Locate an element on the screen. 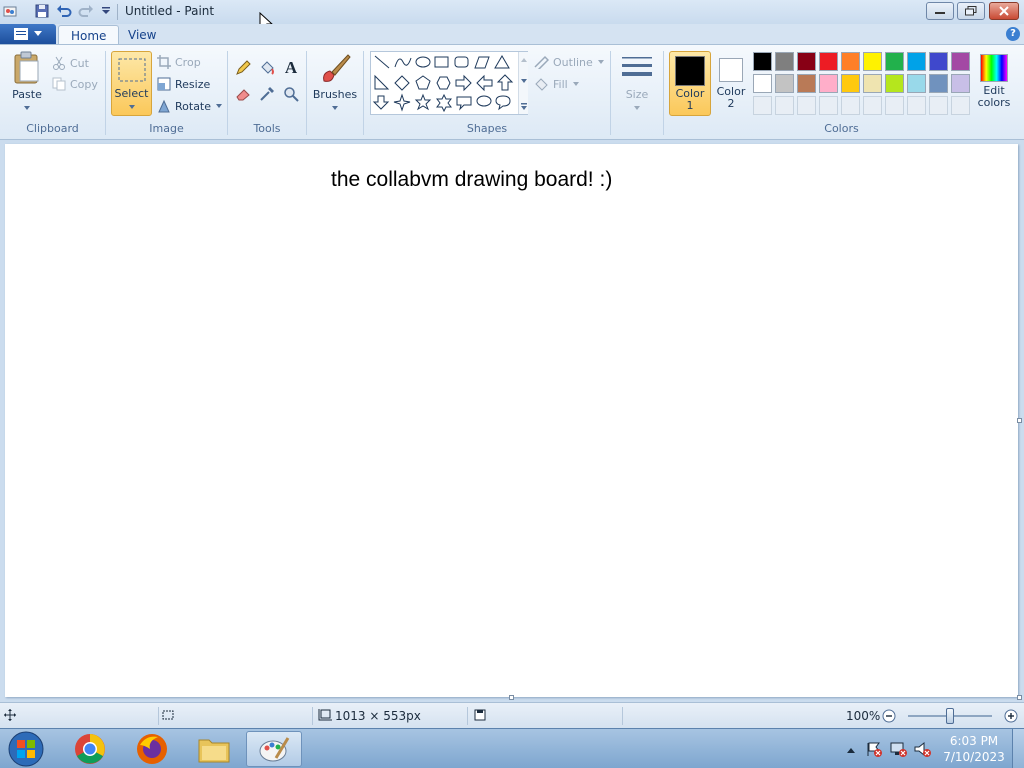 This screenshot has height=768, width=1024. taskbar-firefox is located at coordinates (152, 749).